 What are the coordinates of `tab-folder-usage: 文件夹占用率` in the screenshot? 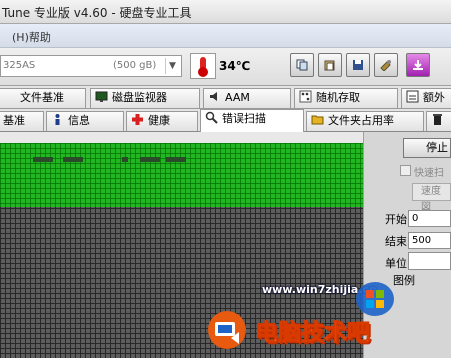 It's located at (365, 121).